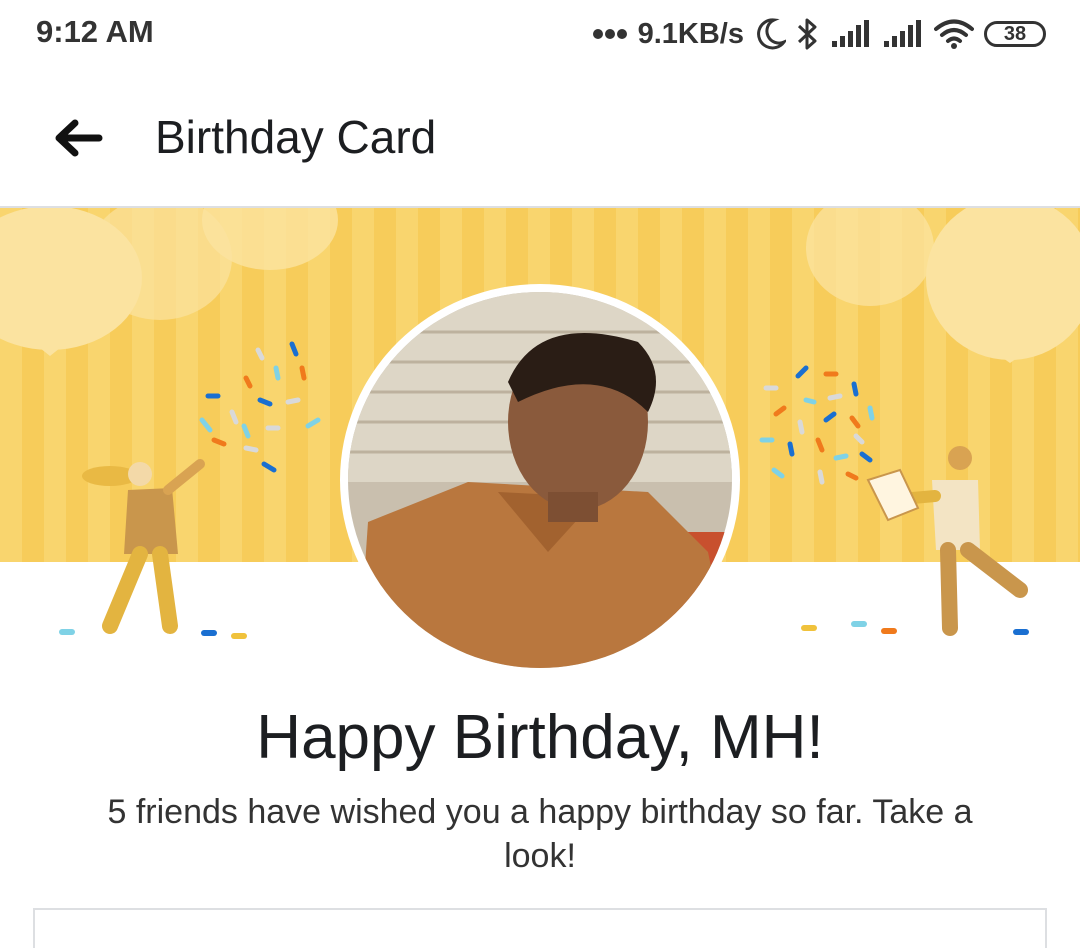 Image resolution: width=1080 pixels, height=948 pixels. Describe the element at coordinates (819, 34) in the screenshot. I see `status-icons: 9.1KB/s 38` at that location.